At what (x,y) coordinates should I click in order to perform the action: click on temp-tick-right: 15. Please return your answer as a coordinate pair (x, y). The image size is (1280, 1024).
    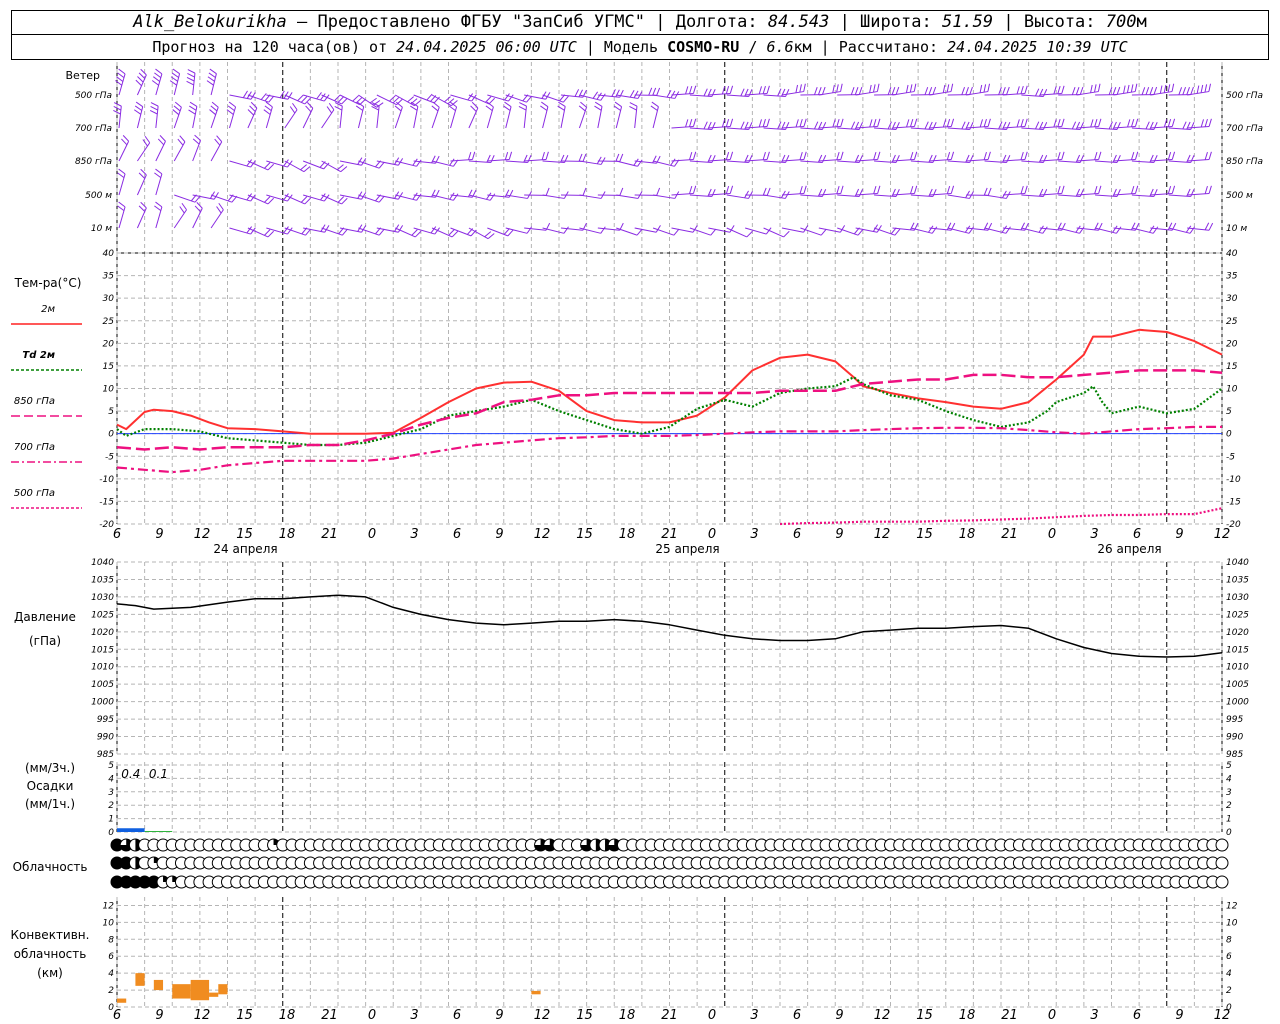
    Looking at the image, I should click on (1232, 367).